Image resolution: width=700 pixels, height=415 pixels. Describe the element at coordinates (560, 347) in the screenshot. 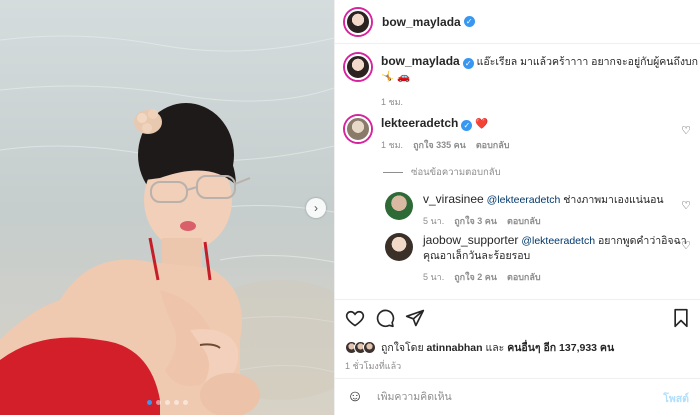

I see `likes-others: คนอื่นๆ อีก 137,933 คน` at that location.